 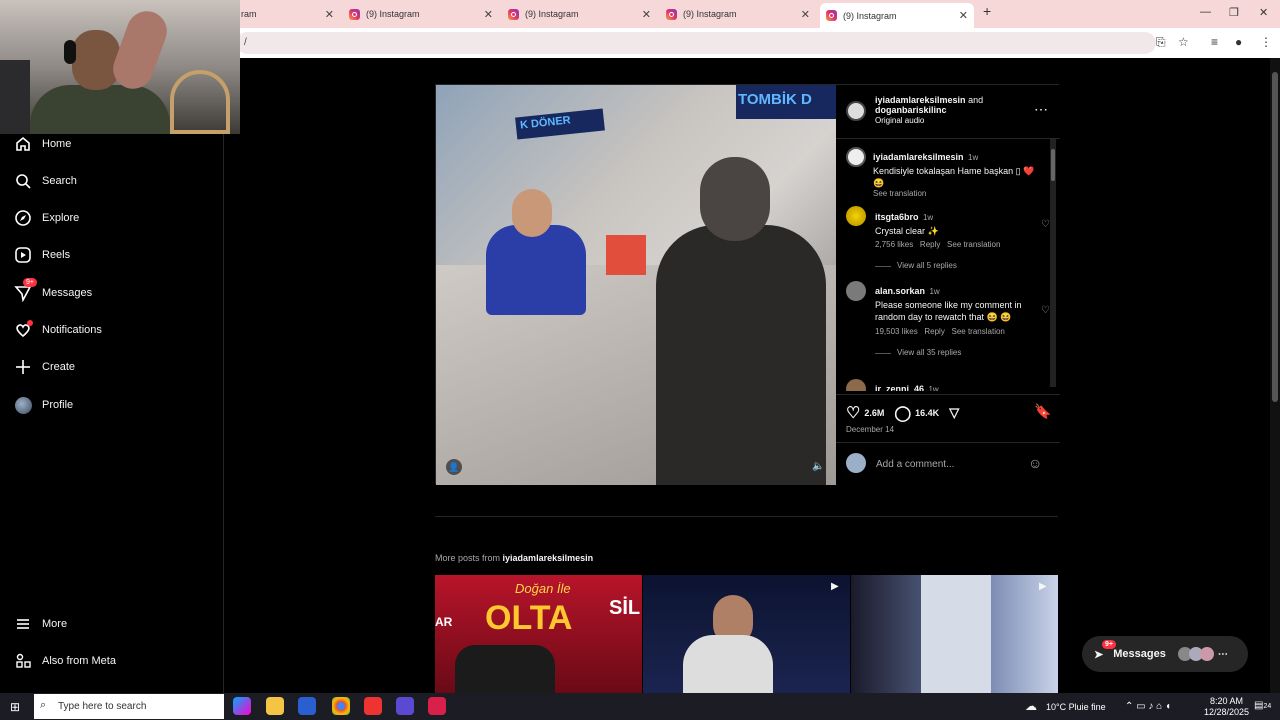 I want to click on store-icon, so click(x=307, y=706).